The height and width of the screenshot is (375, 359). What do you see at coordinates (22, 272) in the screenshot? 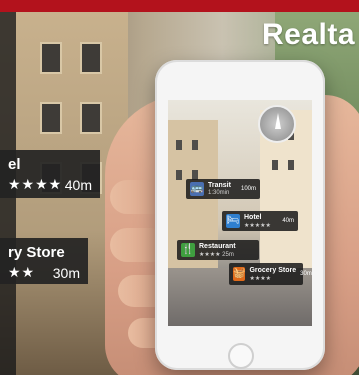
I see `rating-stars: ★★` at bounding box center [22, 272].